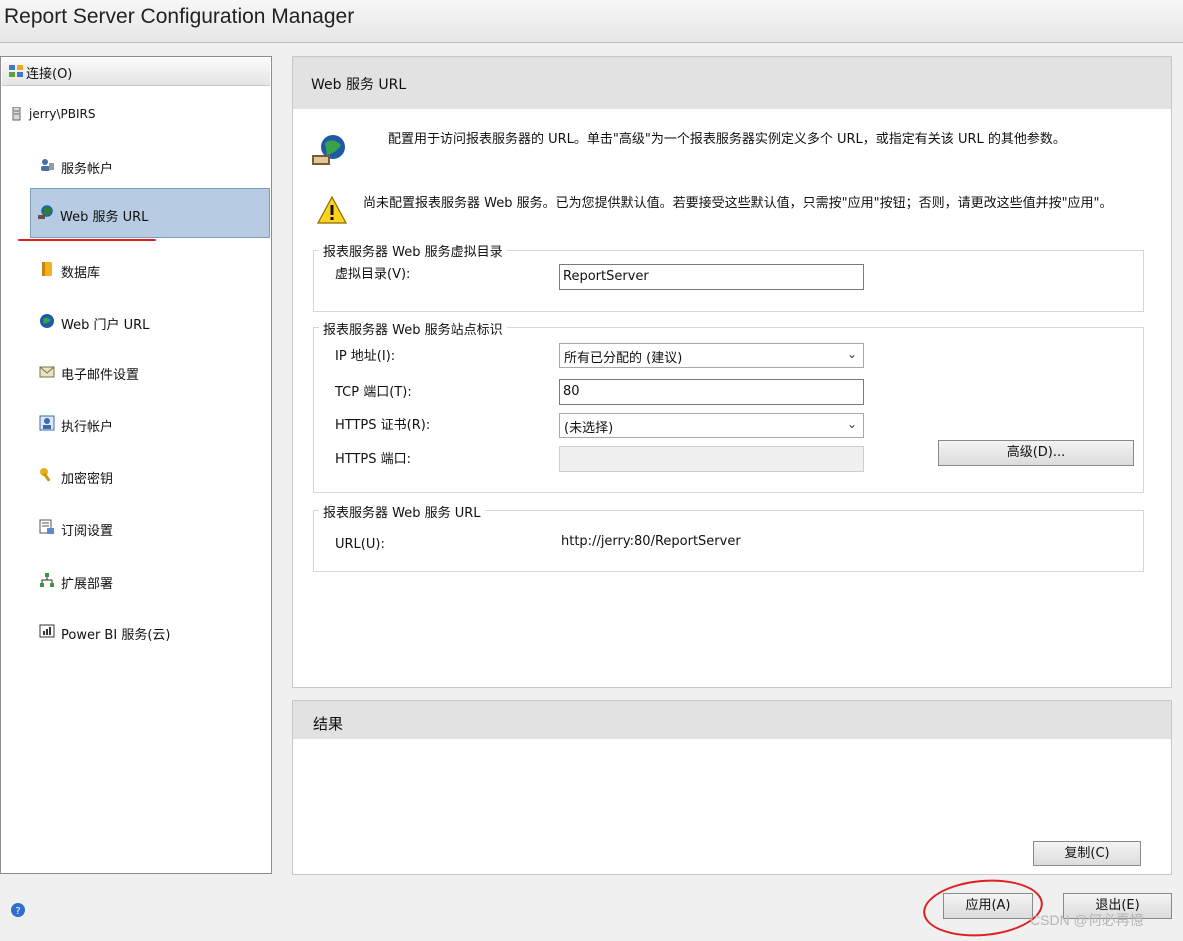 Image resolution: width=1183 pixels, height=941 pixels. What do you see at coordinates (591, 21) in the screenshot?
I see `title-bar: Report Server Configuration Manager` at bounding box center [591, 21].